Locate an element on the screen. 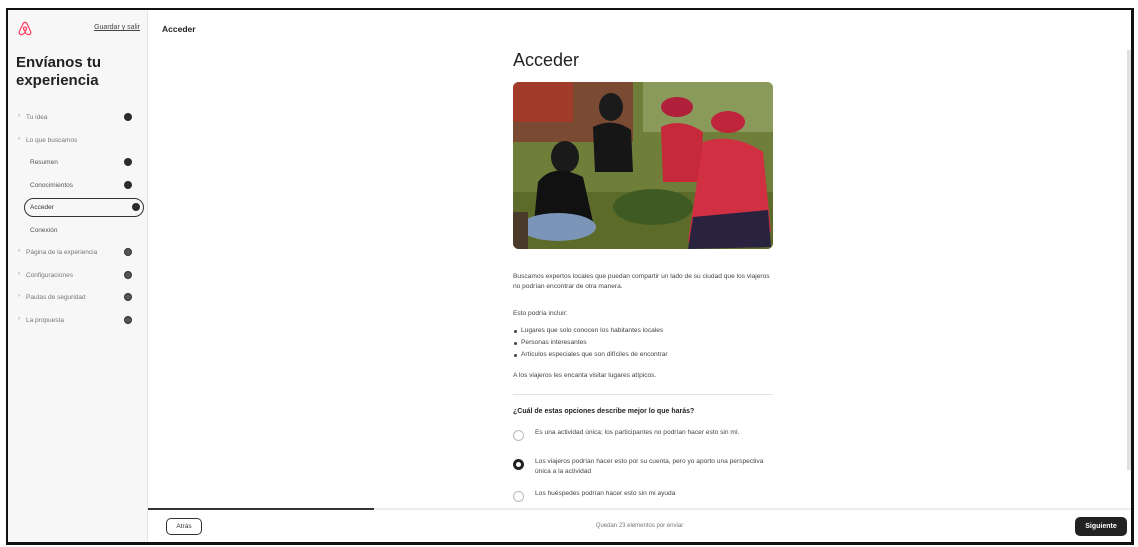 This screenshot has width=1138, height=547. page-title: Acceder is located at coordinates (179, 29).